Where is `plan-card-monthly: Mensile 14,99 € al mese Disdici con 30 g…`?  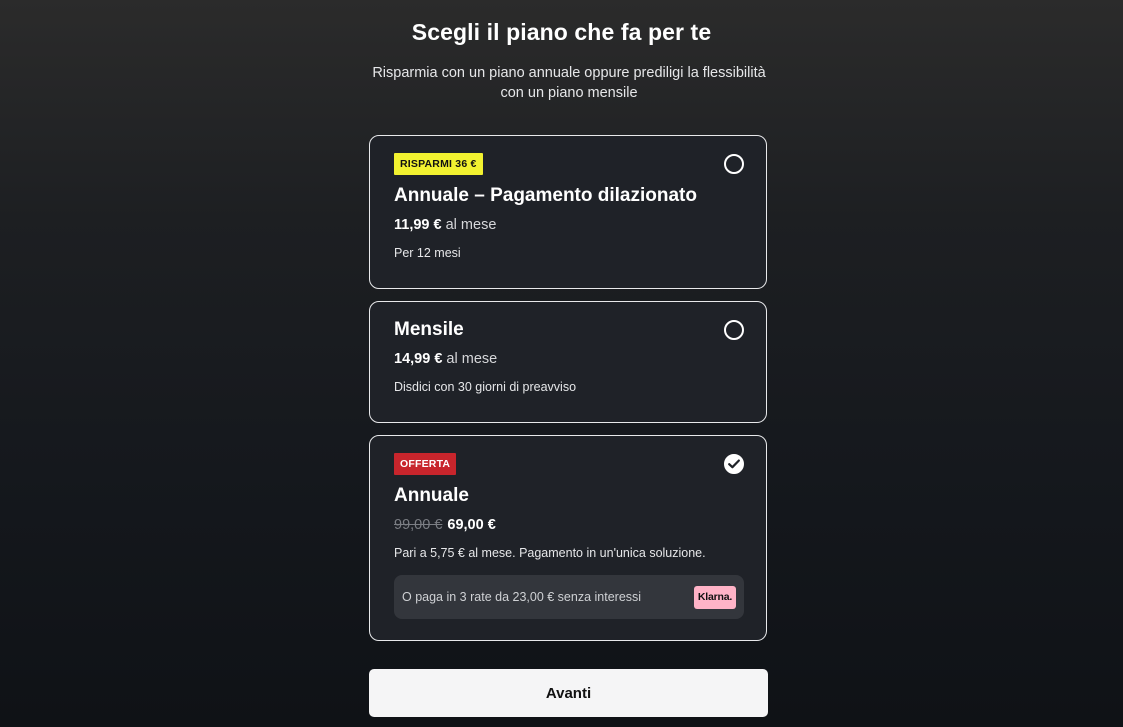 plan-card-monthly: Mensile 14,99 € al mese Disdici con 30 g… is located at coordinates (568, 362).